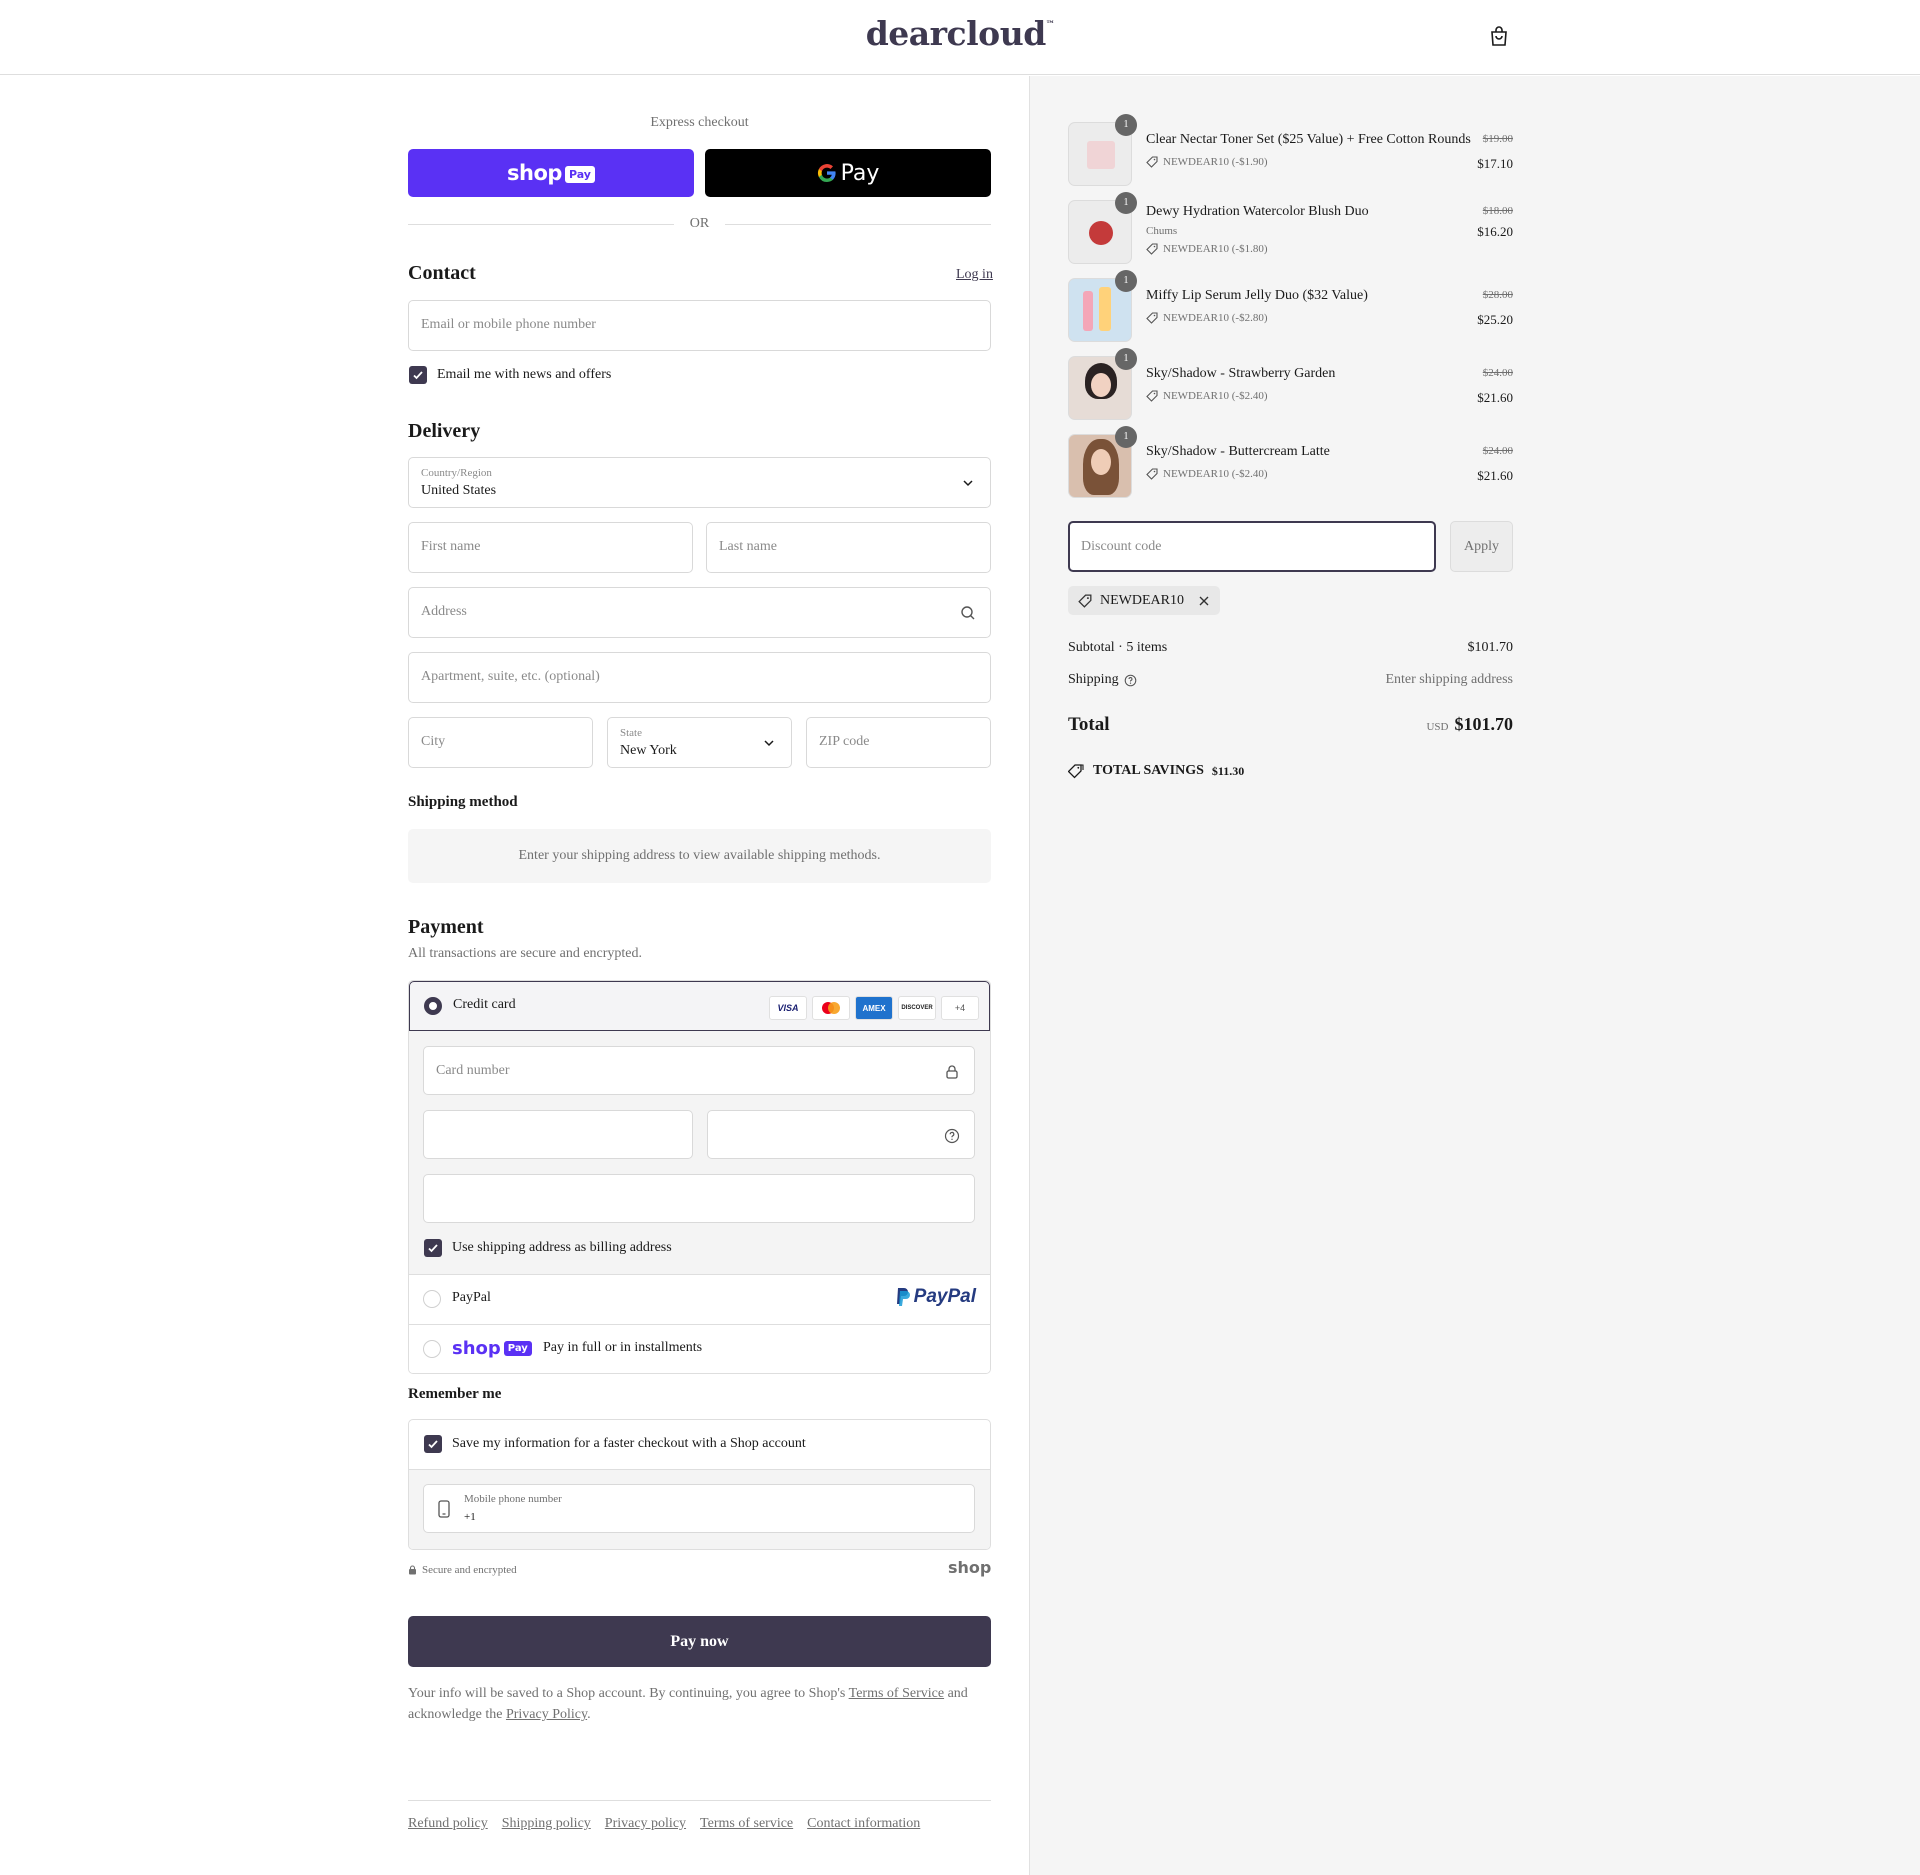 The image size is (1920, 1875). What do you see at coordinates (471, 1297) in the screenshot?
I see `paypal-label: PayPal` at bounding box center [471, 1297].